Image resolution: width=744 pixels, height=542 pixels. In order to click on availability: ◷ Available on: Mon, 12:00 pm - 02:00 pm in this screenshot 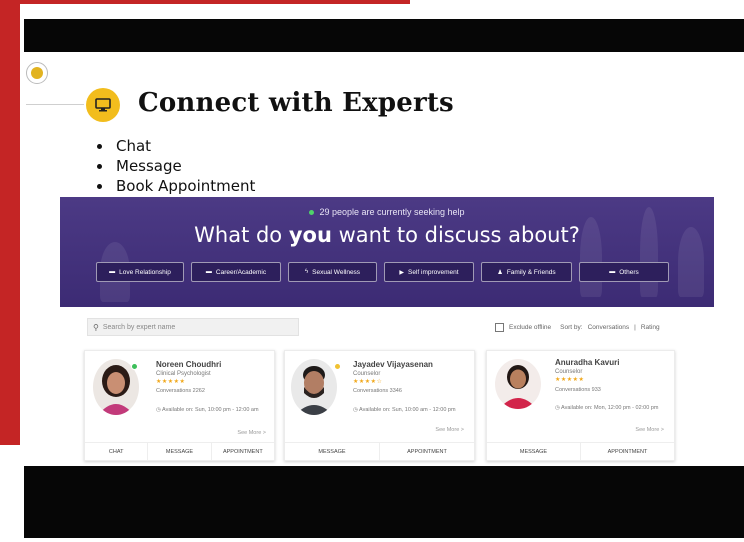, I will do `click(607, 408)`.